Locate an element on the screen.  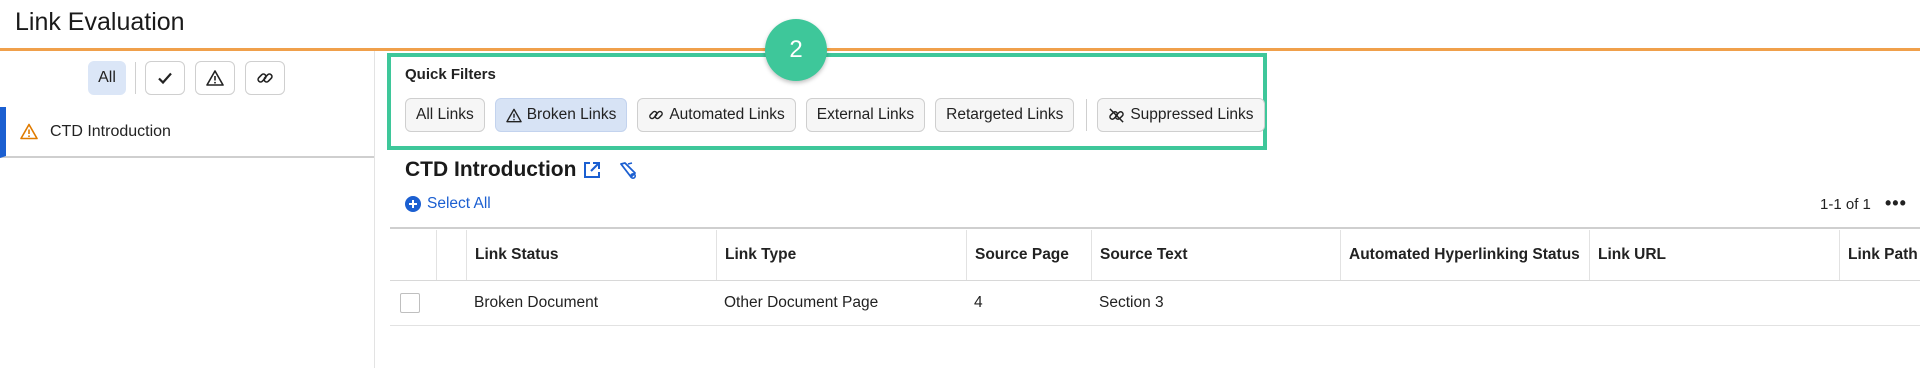
status-filter-bar: All is located at coordinates (186, 78).